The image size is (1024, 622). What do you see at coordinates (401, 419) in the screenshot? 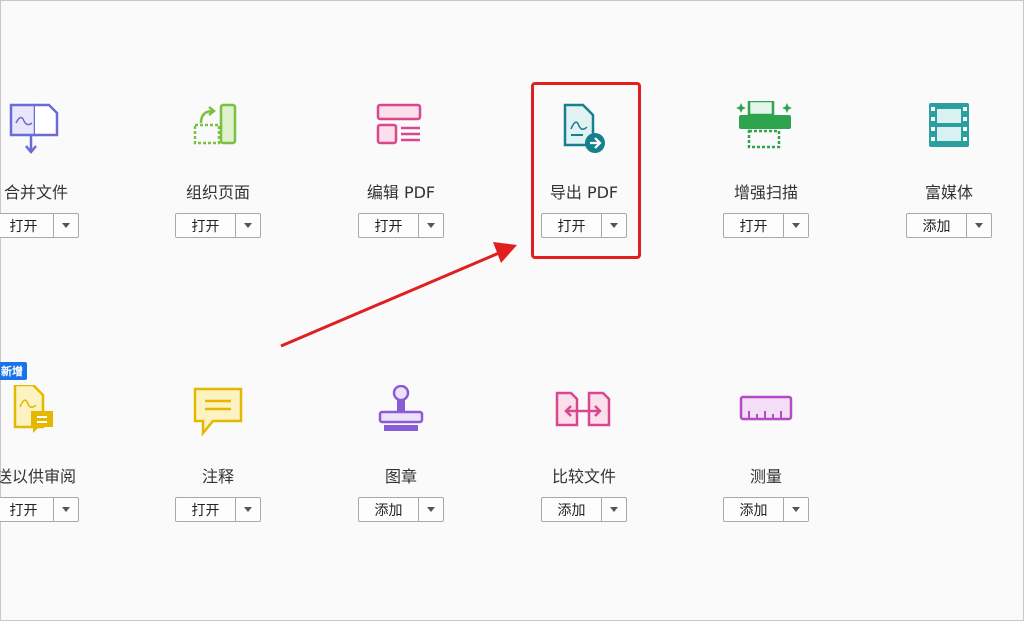
I see `stamp-icon` at bounding box center [401, 419].